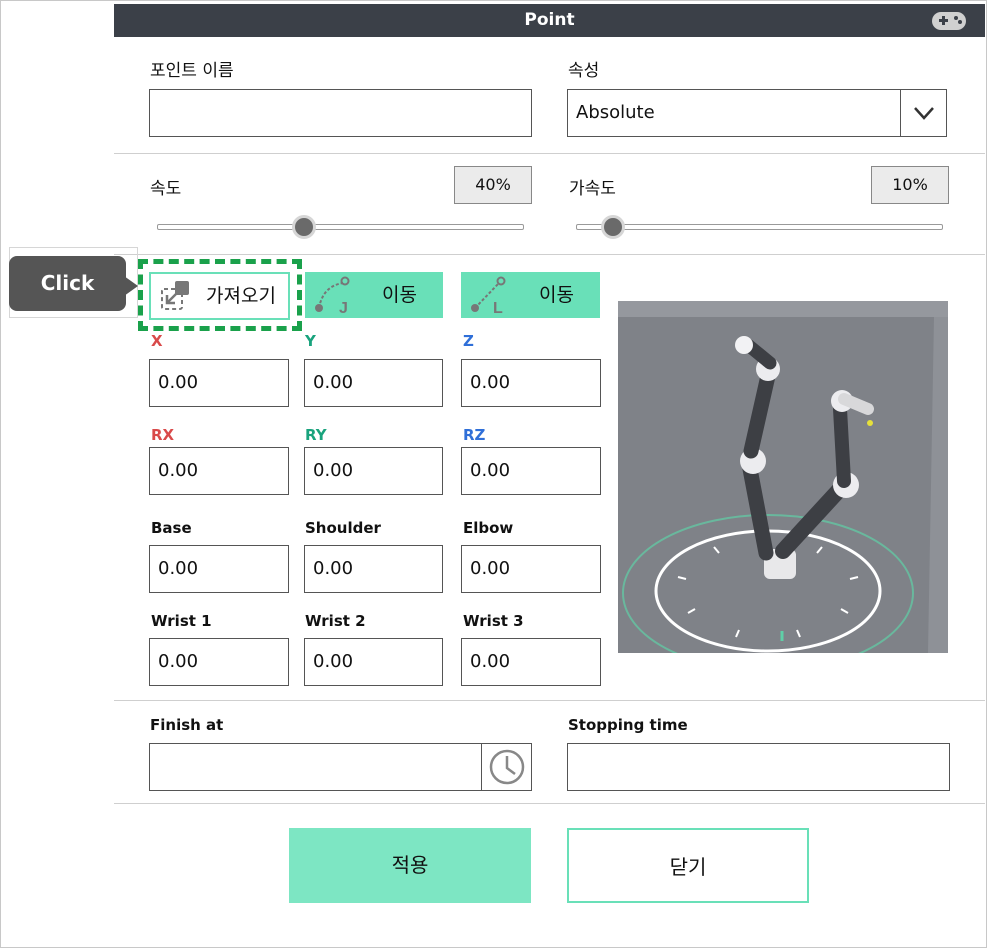 This screenshot has height=948, width=987. I want to click on acceleration-slider-track, so click(759, 227).